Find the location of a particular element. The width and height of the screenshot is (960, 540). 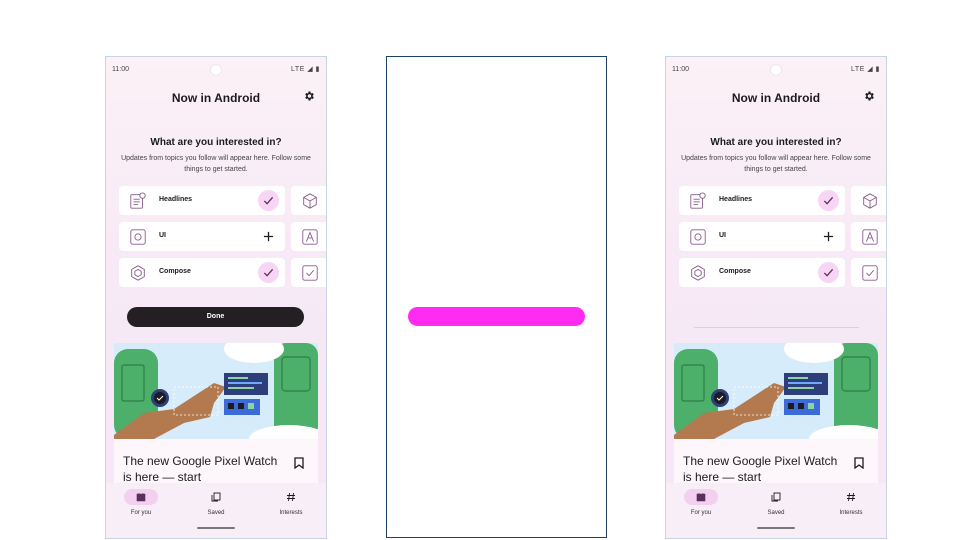

highlight-bar is located at coordinates (496, 316).